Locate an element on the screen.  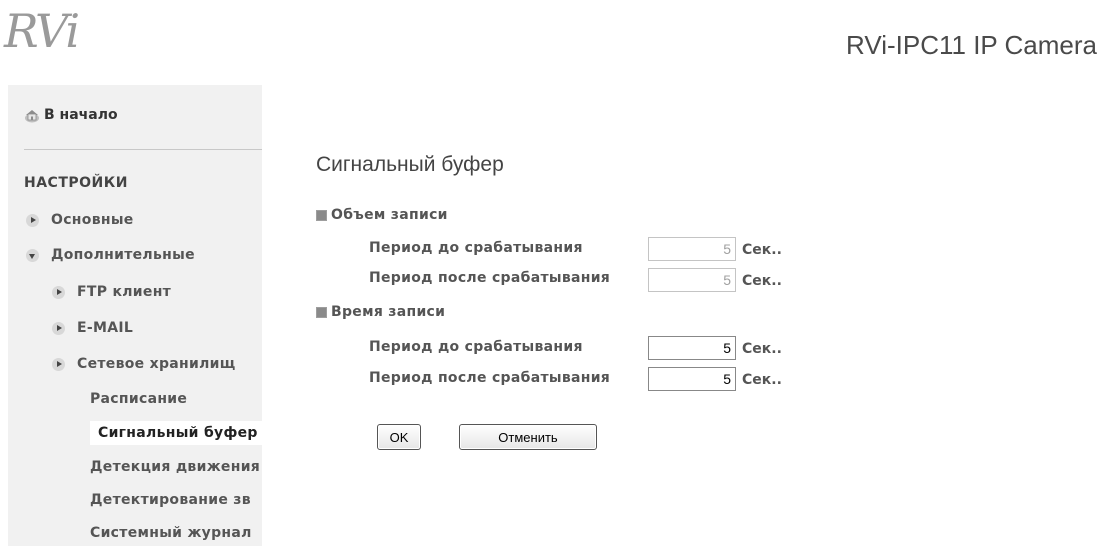
submenu-item-nas: Сетевое хранилищ is located at coordinates (144, 364).